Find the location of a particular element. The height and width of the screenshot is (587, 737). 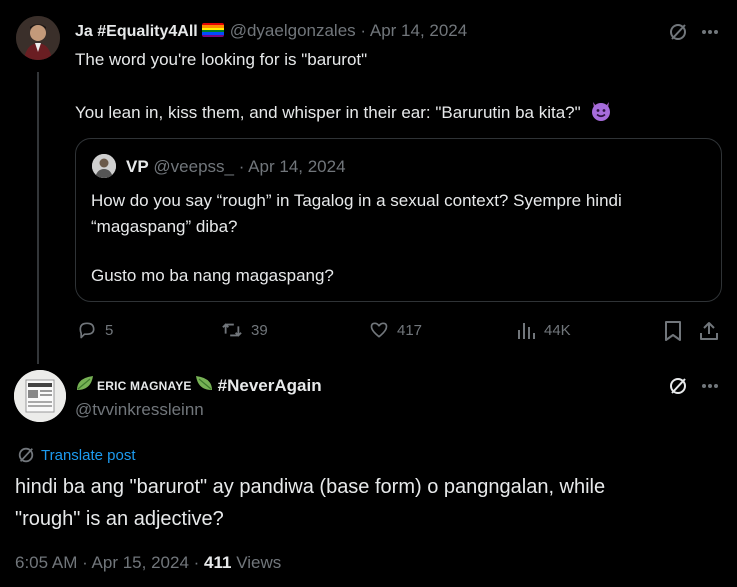

reply-author-handle: @tvvinkressleinn is located at coordinates (139, 410).